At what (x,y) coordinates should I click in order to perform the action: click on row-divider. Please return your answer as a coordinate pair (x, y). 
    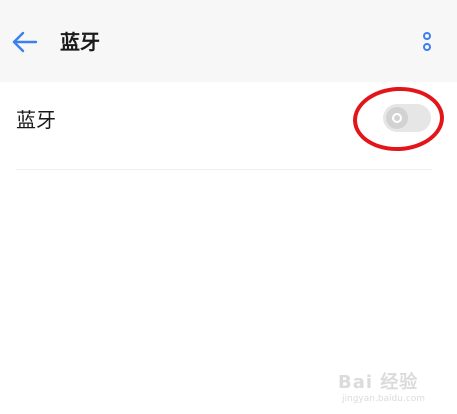
    Looking at the image, I should click on (224, 169).